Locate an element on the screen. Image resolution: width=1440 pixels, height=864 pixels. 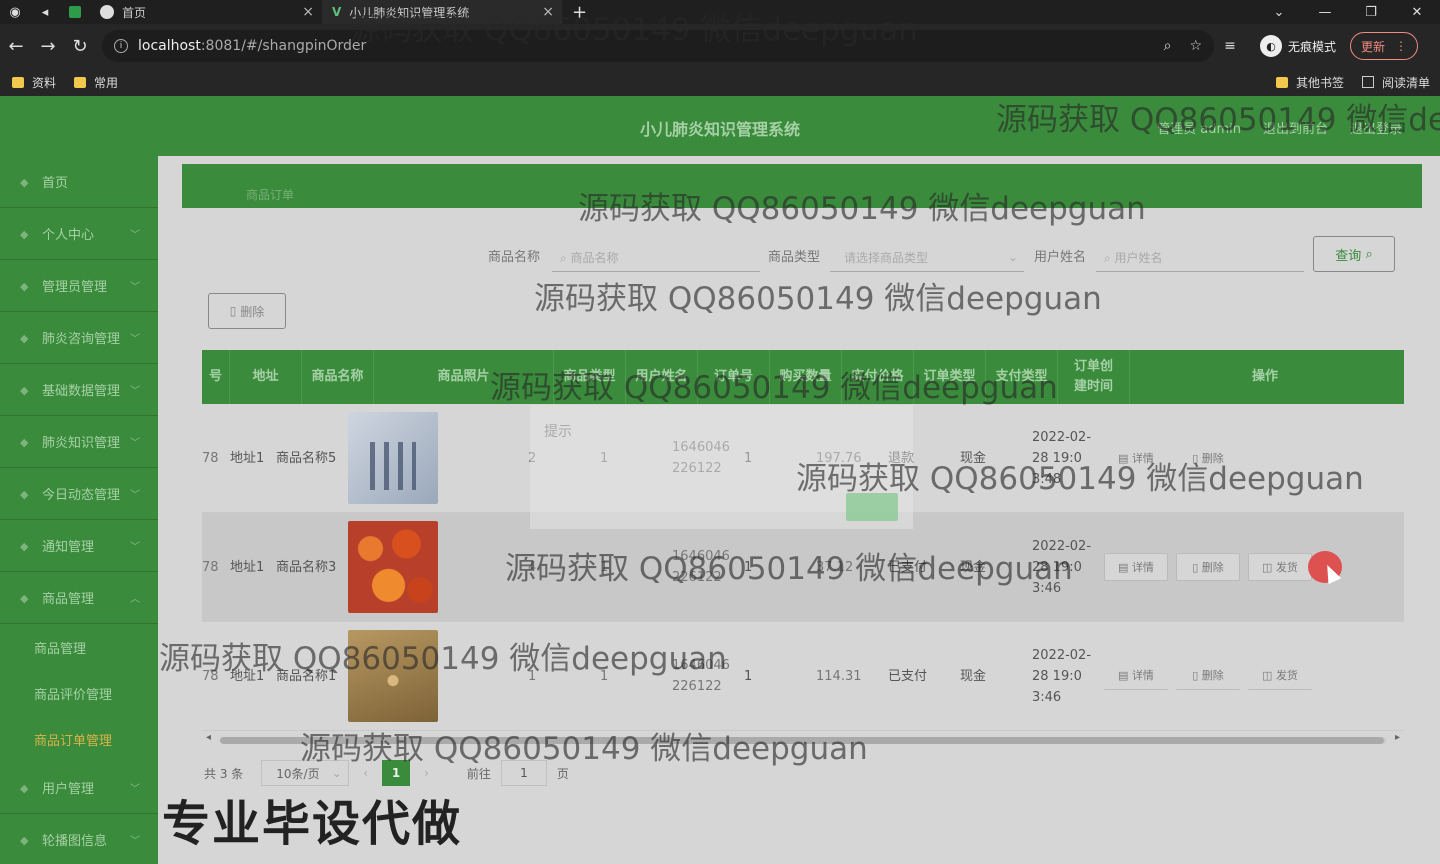
horizontal-scrollbar: ◂ ▸ is located at coordinates (803, 739).